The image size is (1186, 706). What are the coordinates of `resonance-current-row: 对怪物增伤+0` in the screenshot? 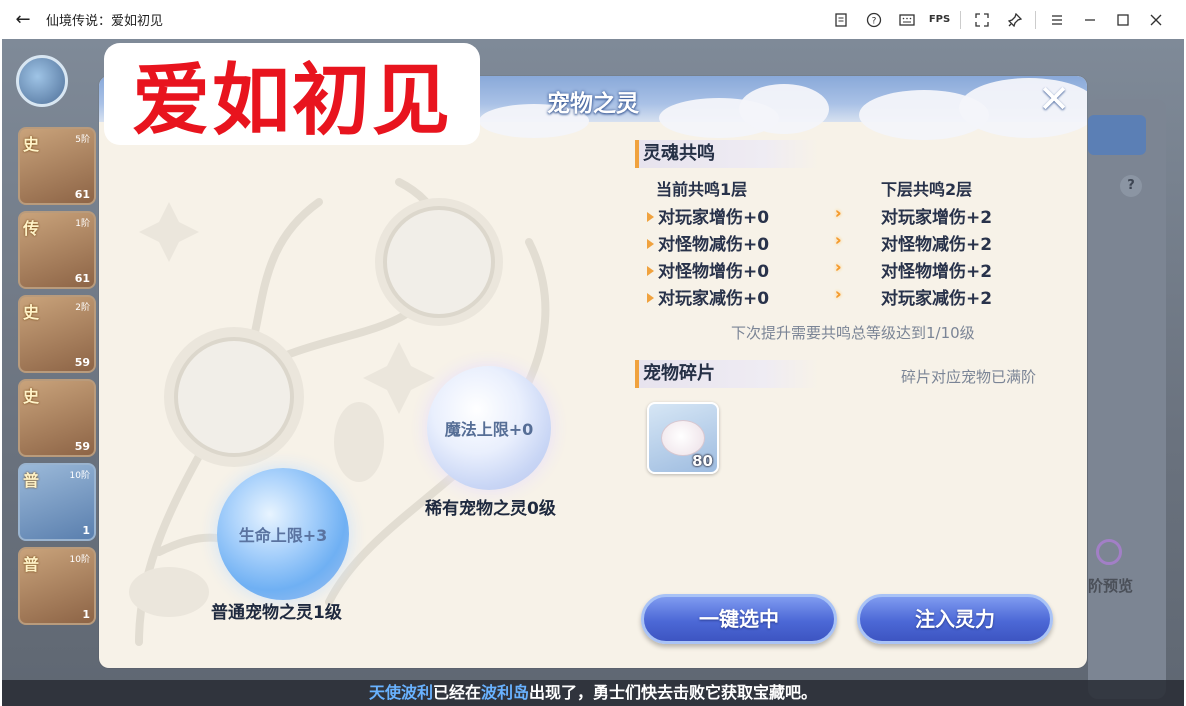 It's located at (708, 269).